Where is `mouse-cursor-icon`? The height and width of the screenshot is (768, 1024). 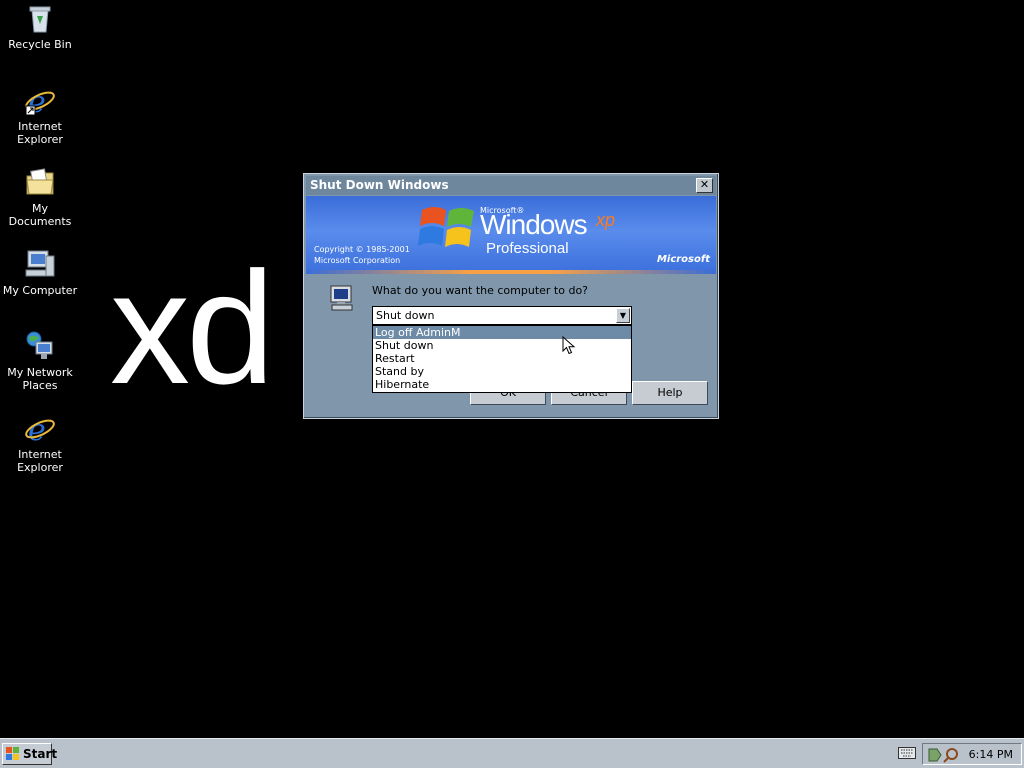
mouse-cursor-icon is located at coordinates (569, 345).